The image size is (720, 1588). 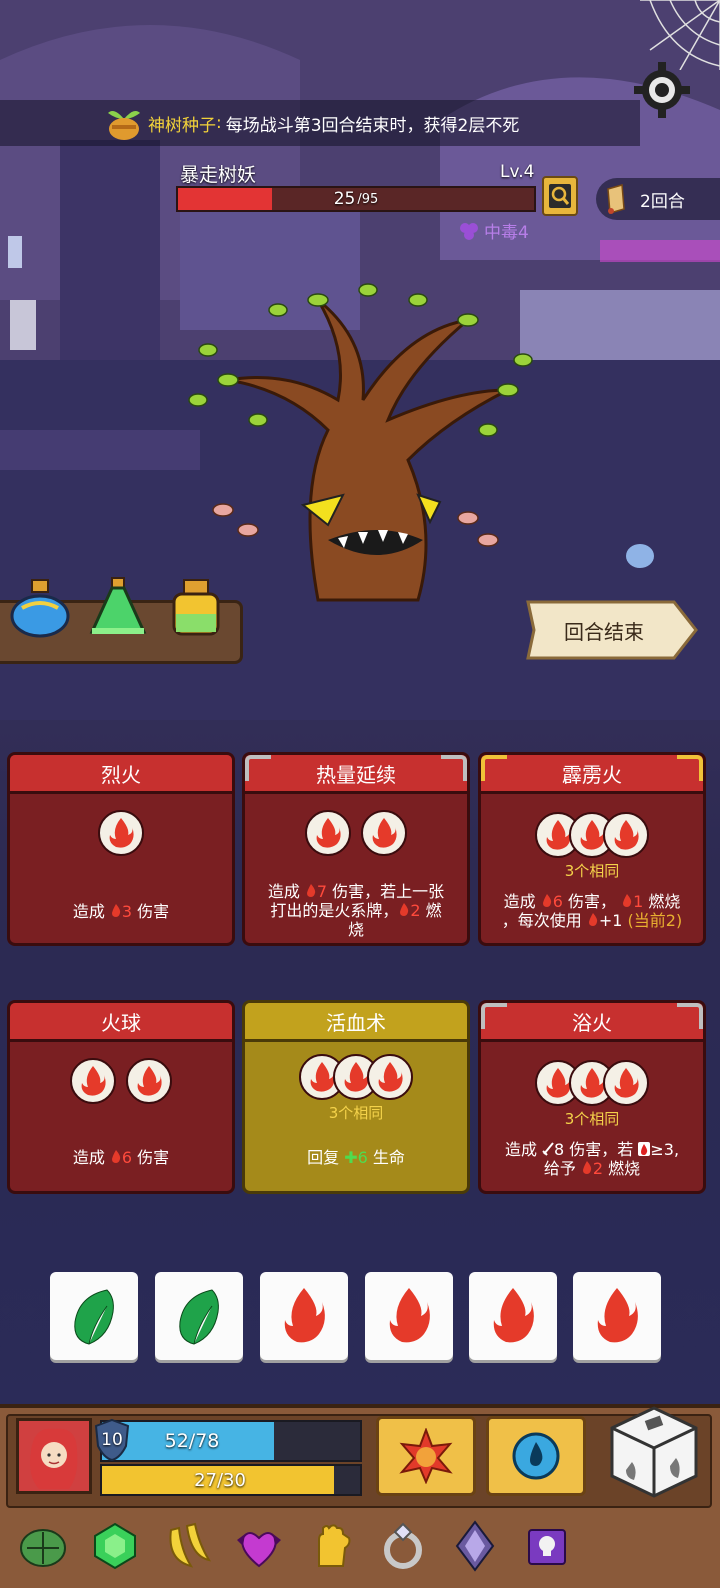 What do you see at coordinates (190, 1545) in the screenshot?
I see `bananas-icon` at bounding box center [190, 1545].